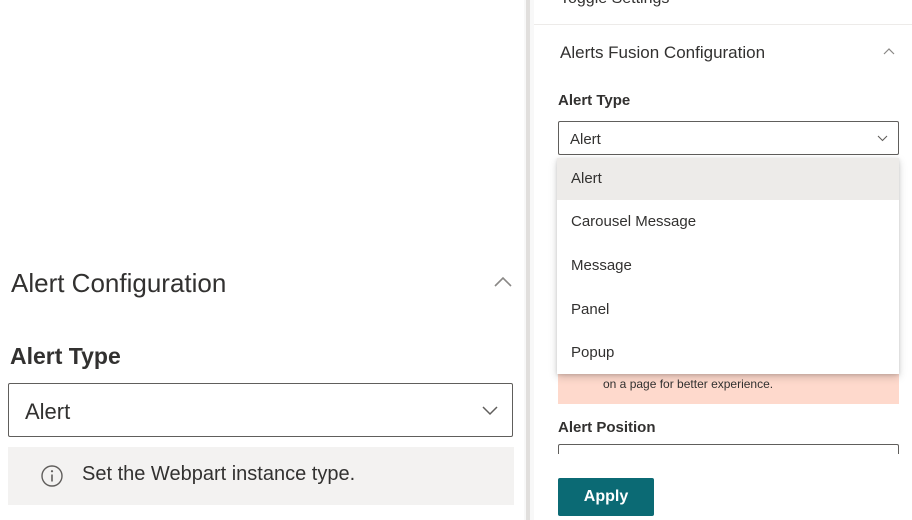 This screenshot has width=912, height=520. What do you see at coordinates (219, 474) in the screenshot?
I see `info-text: Set the Webpart instance type.` at bounding box center [219, 474].